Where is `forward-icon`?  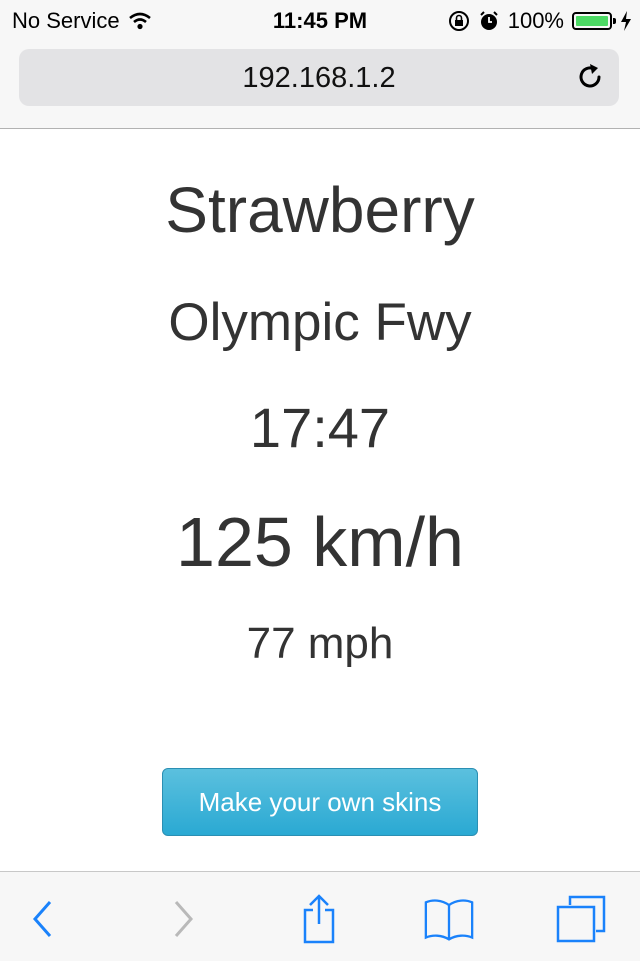 forward-icon is located at coordinates (184, 919).